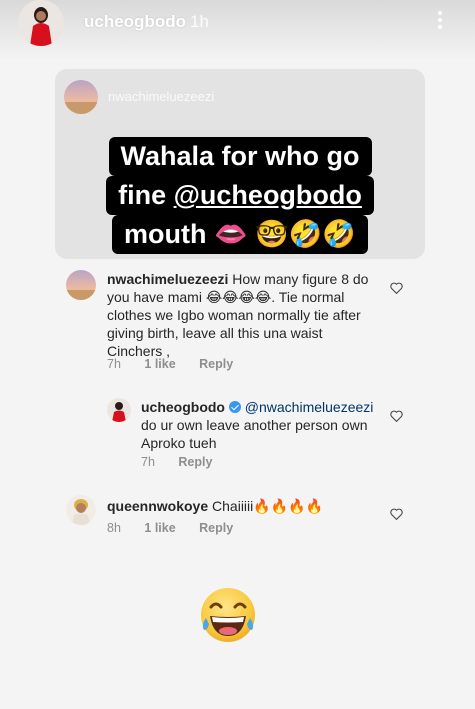 The image size is (475, 709). Describe the element at coordinates (234, 407) in the screenshot. I see `verified-badge-icon` at that location.